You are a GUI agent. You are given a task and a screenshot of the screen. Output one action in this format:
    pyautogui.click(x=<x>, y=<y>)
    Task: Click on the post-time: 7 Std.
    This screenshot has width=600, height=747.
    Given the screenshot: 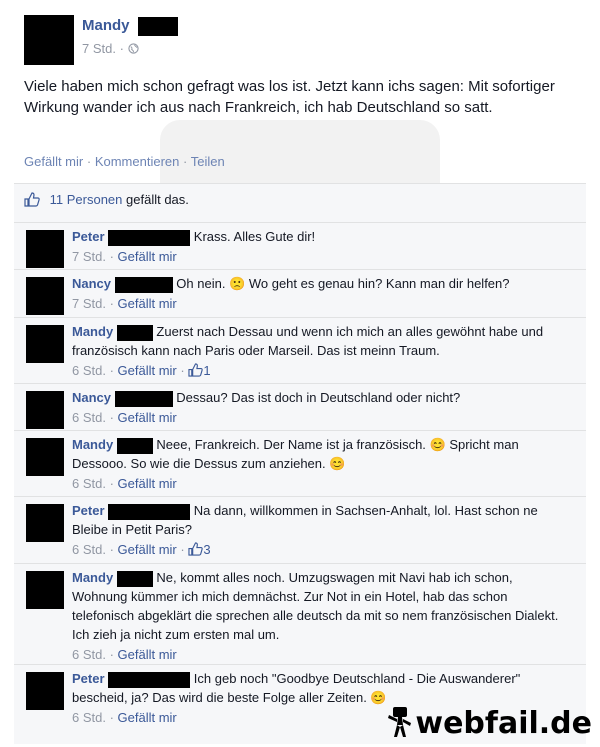 What is the action you would take?
    pyautogui.click(x=99, y=48)
    